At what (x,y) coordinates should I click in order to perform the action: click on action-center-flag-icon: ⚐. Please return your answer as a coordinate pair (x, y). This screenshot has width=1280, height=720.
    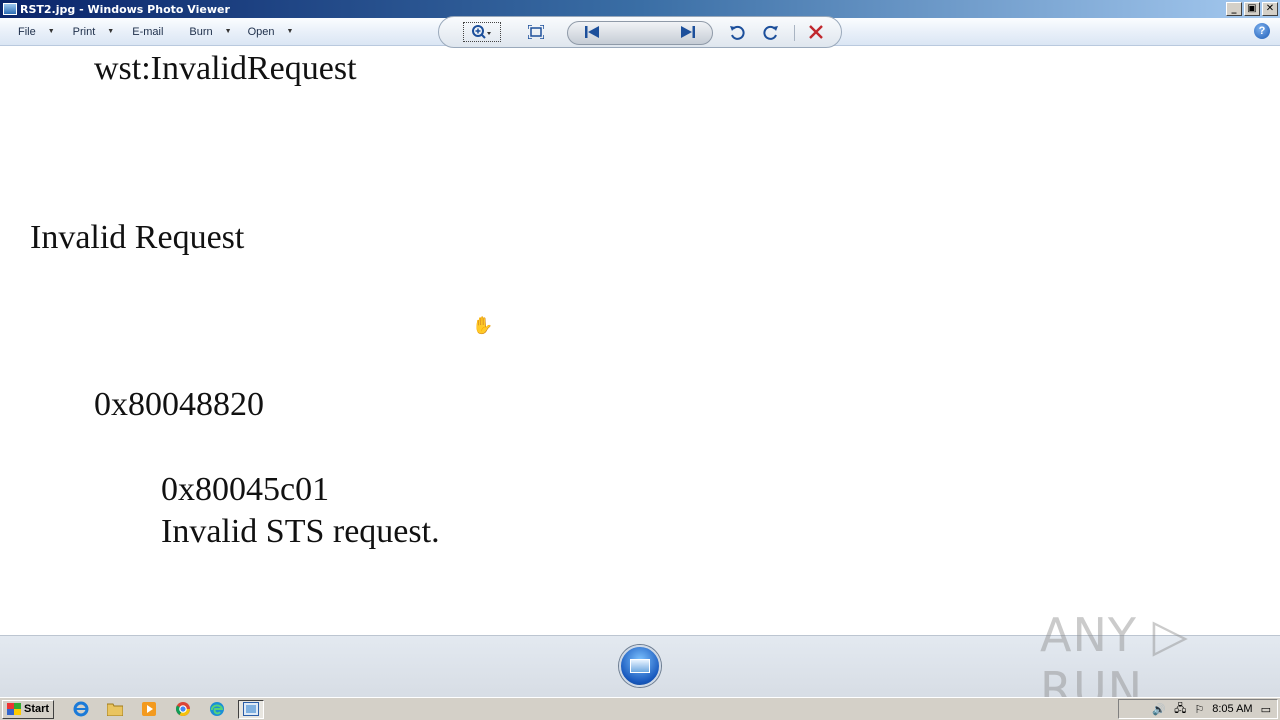
    Looking at the image, I should click on (1199, 709).